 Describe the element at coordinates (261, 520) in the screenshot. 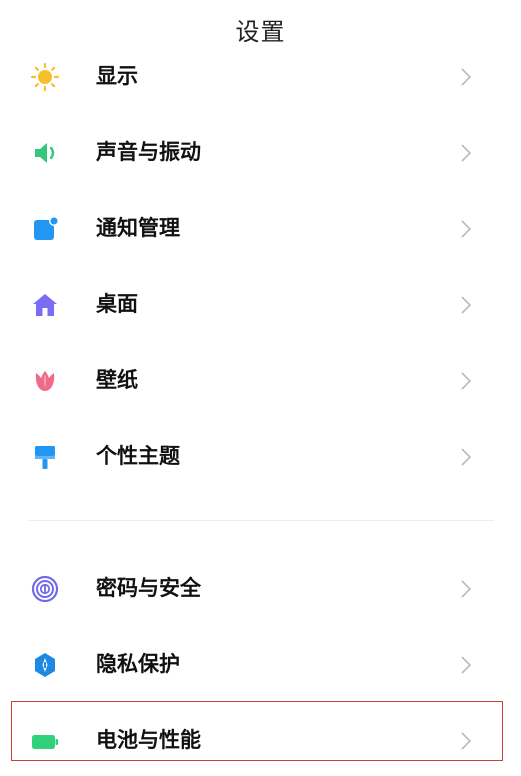

I see `section-divider` at that location.